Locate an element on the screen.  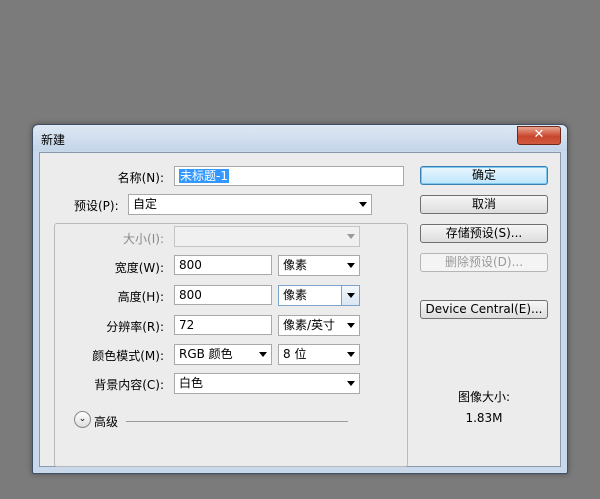
title-bar: 新建 ✕ is located at coordinates (300, 138).